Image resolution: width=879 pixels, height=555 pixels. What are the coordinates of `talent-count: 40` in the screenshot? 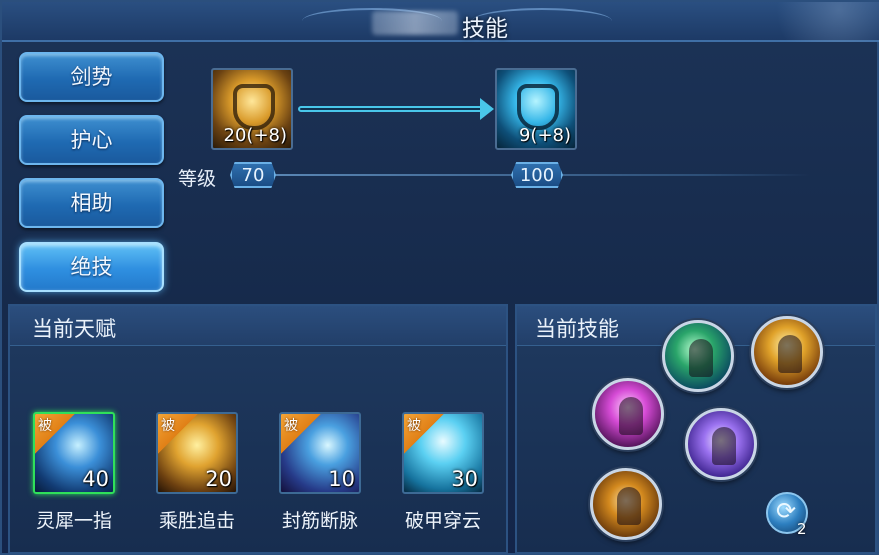 It's located at (95, 479).